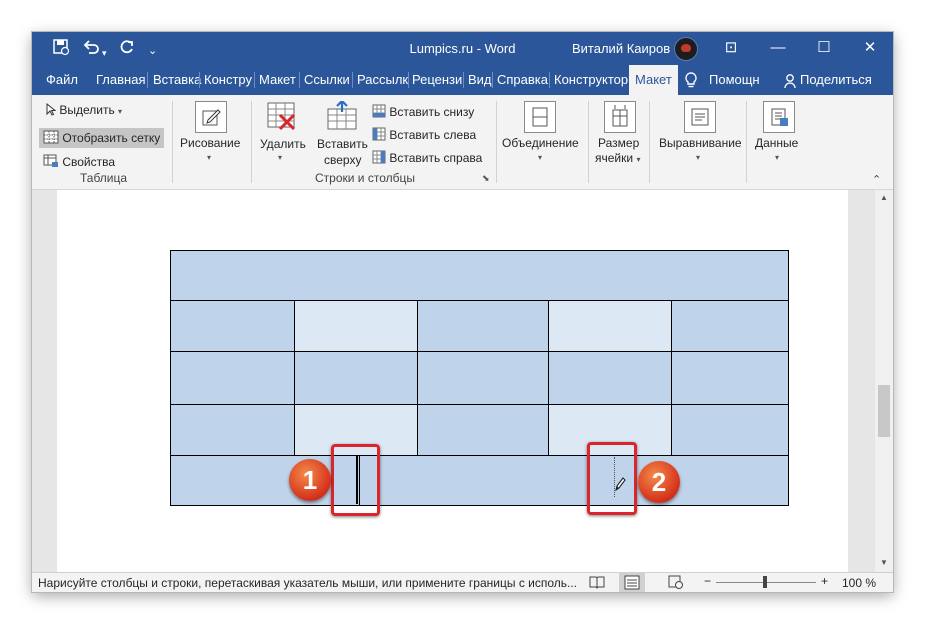 The image size is (925, 625). I want to click on insert-below-button: Вставить снизу, so click(423, 111).